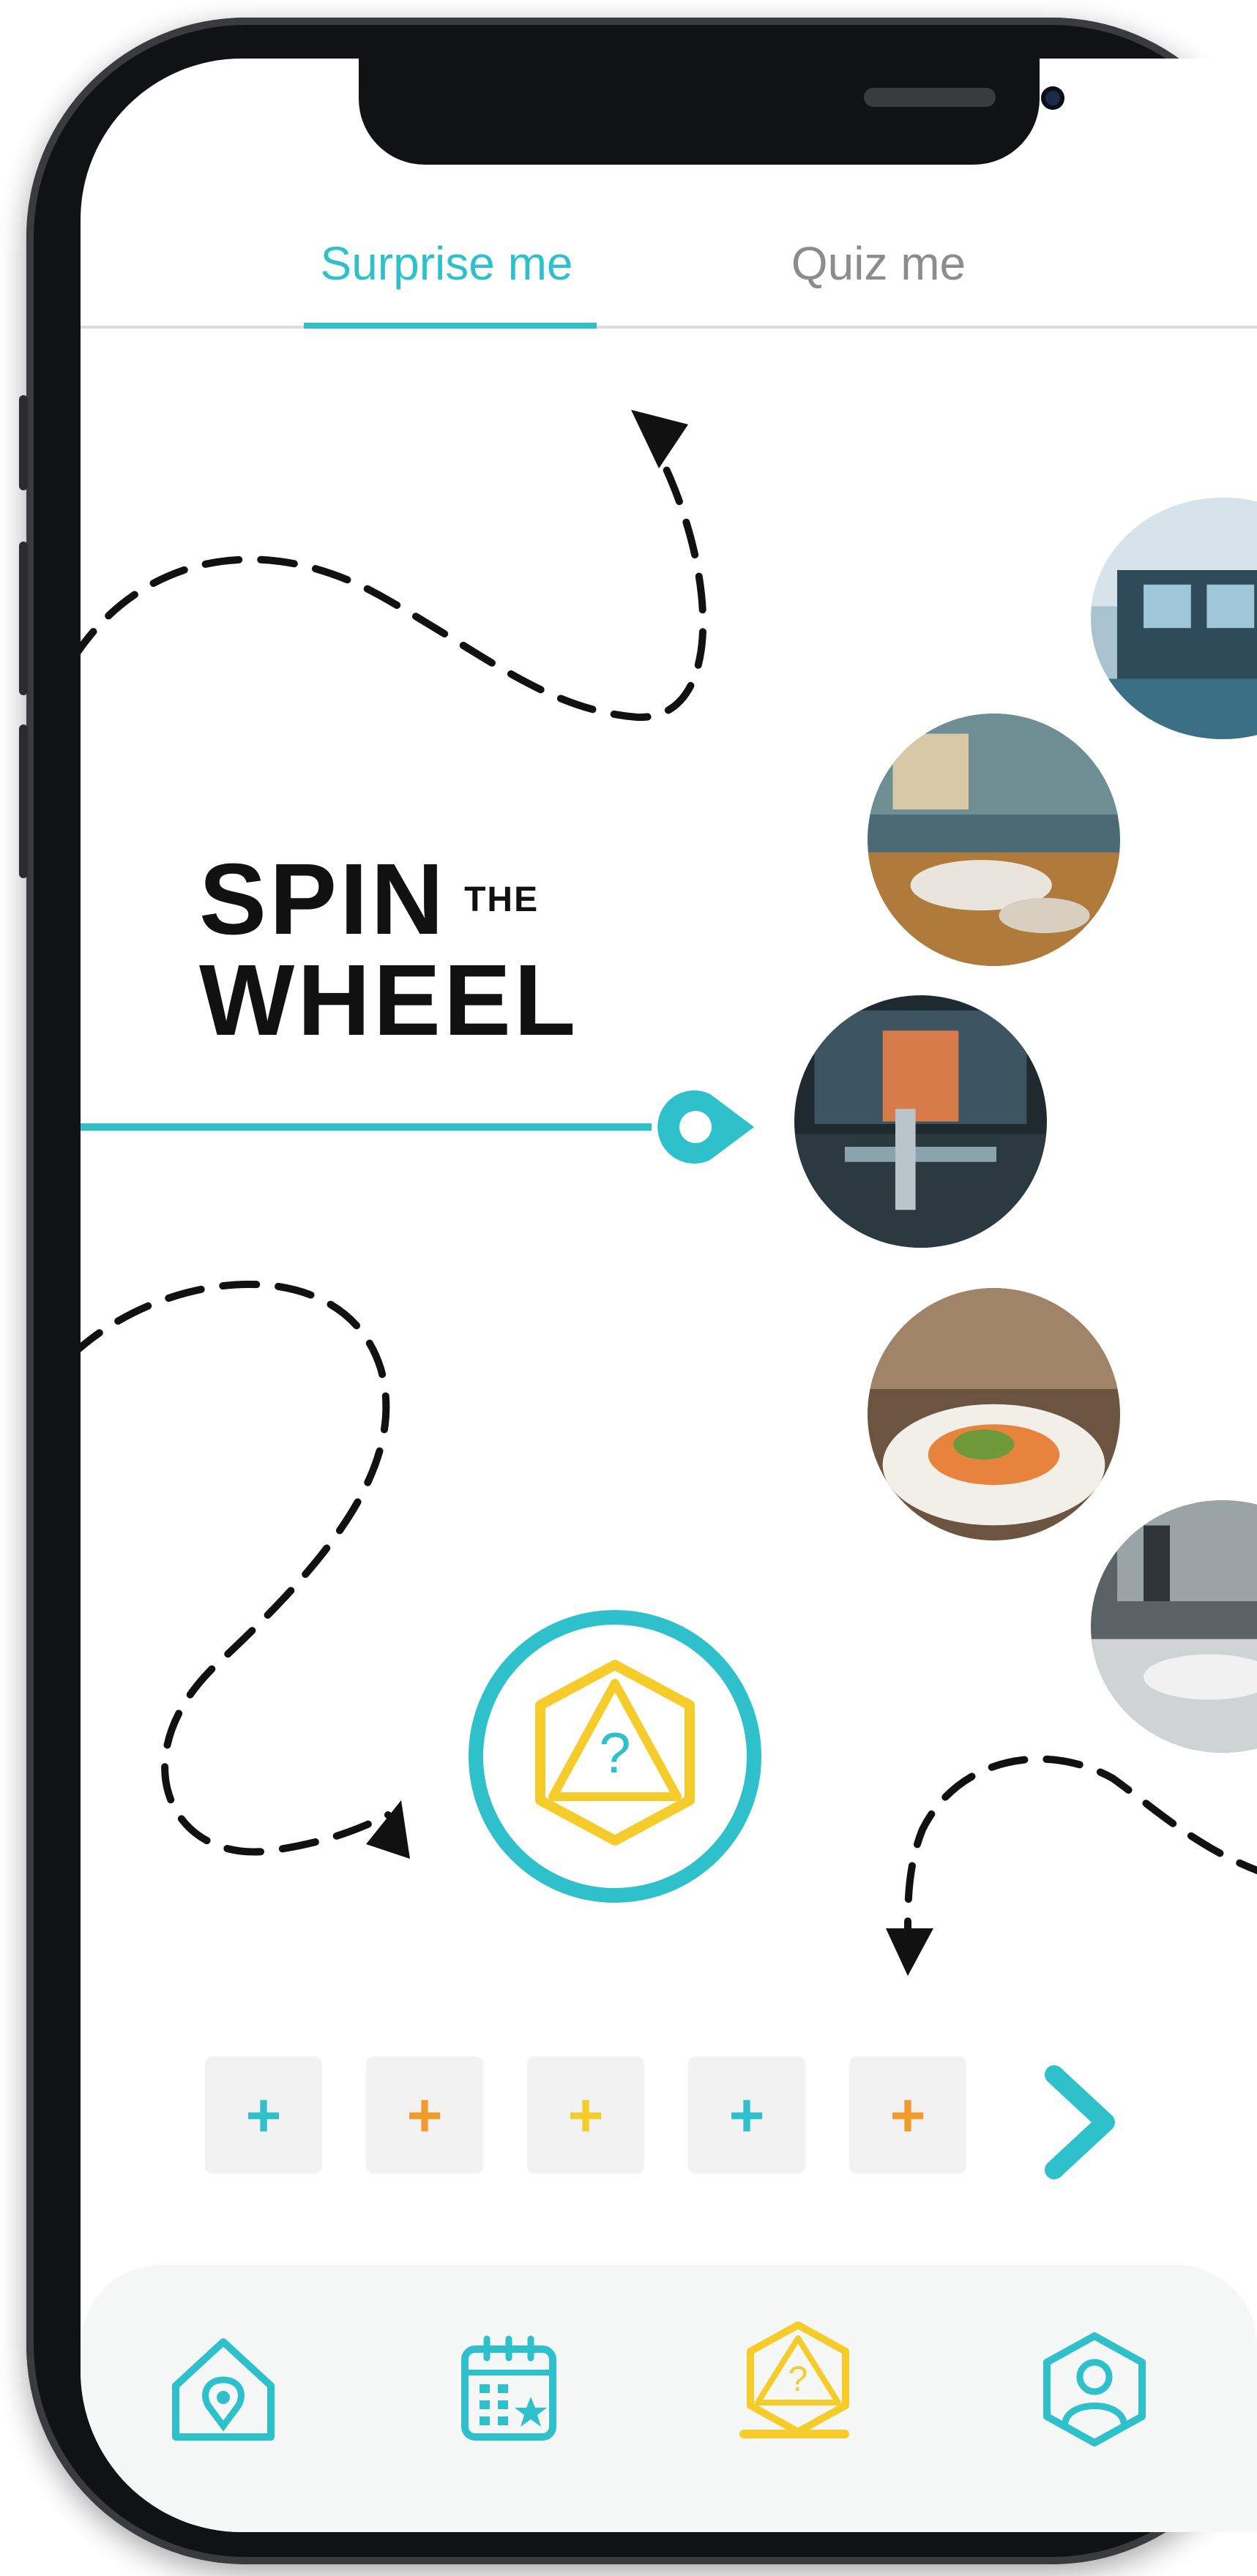 This screenshot has width=1257, height=2576. What do you see at coordinates (424, 2115) in the screenshot?
I see `add-choice-button-2: +` at bounding box center [424, 2115].